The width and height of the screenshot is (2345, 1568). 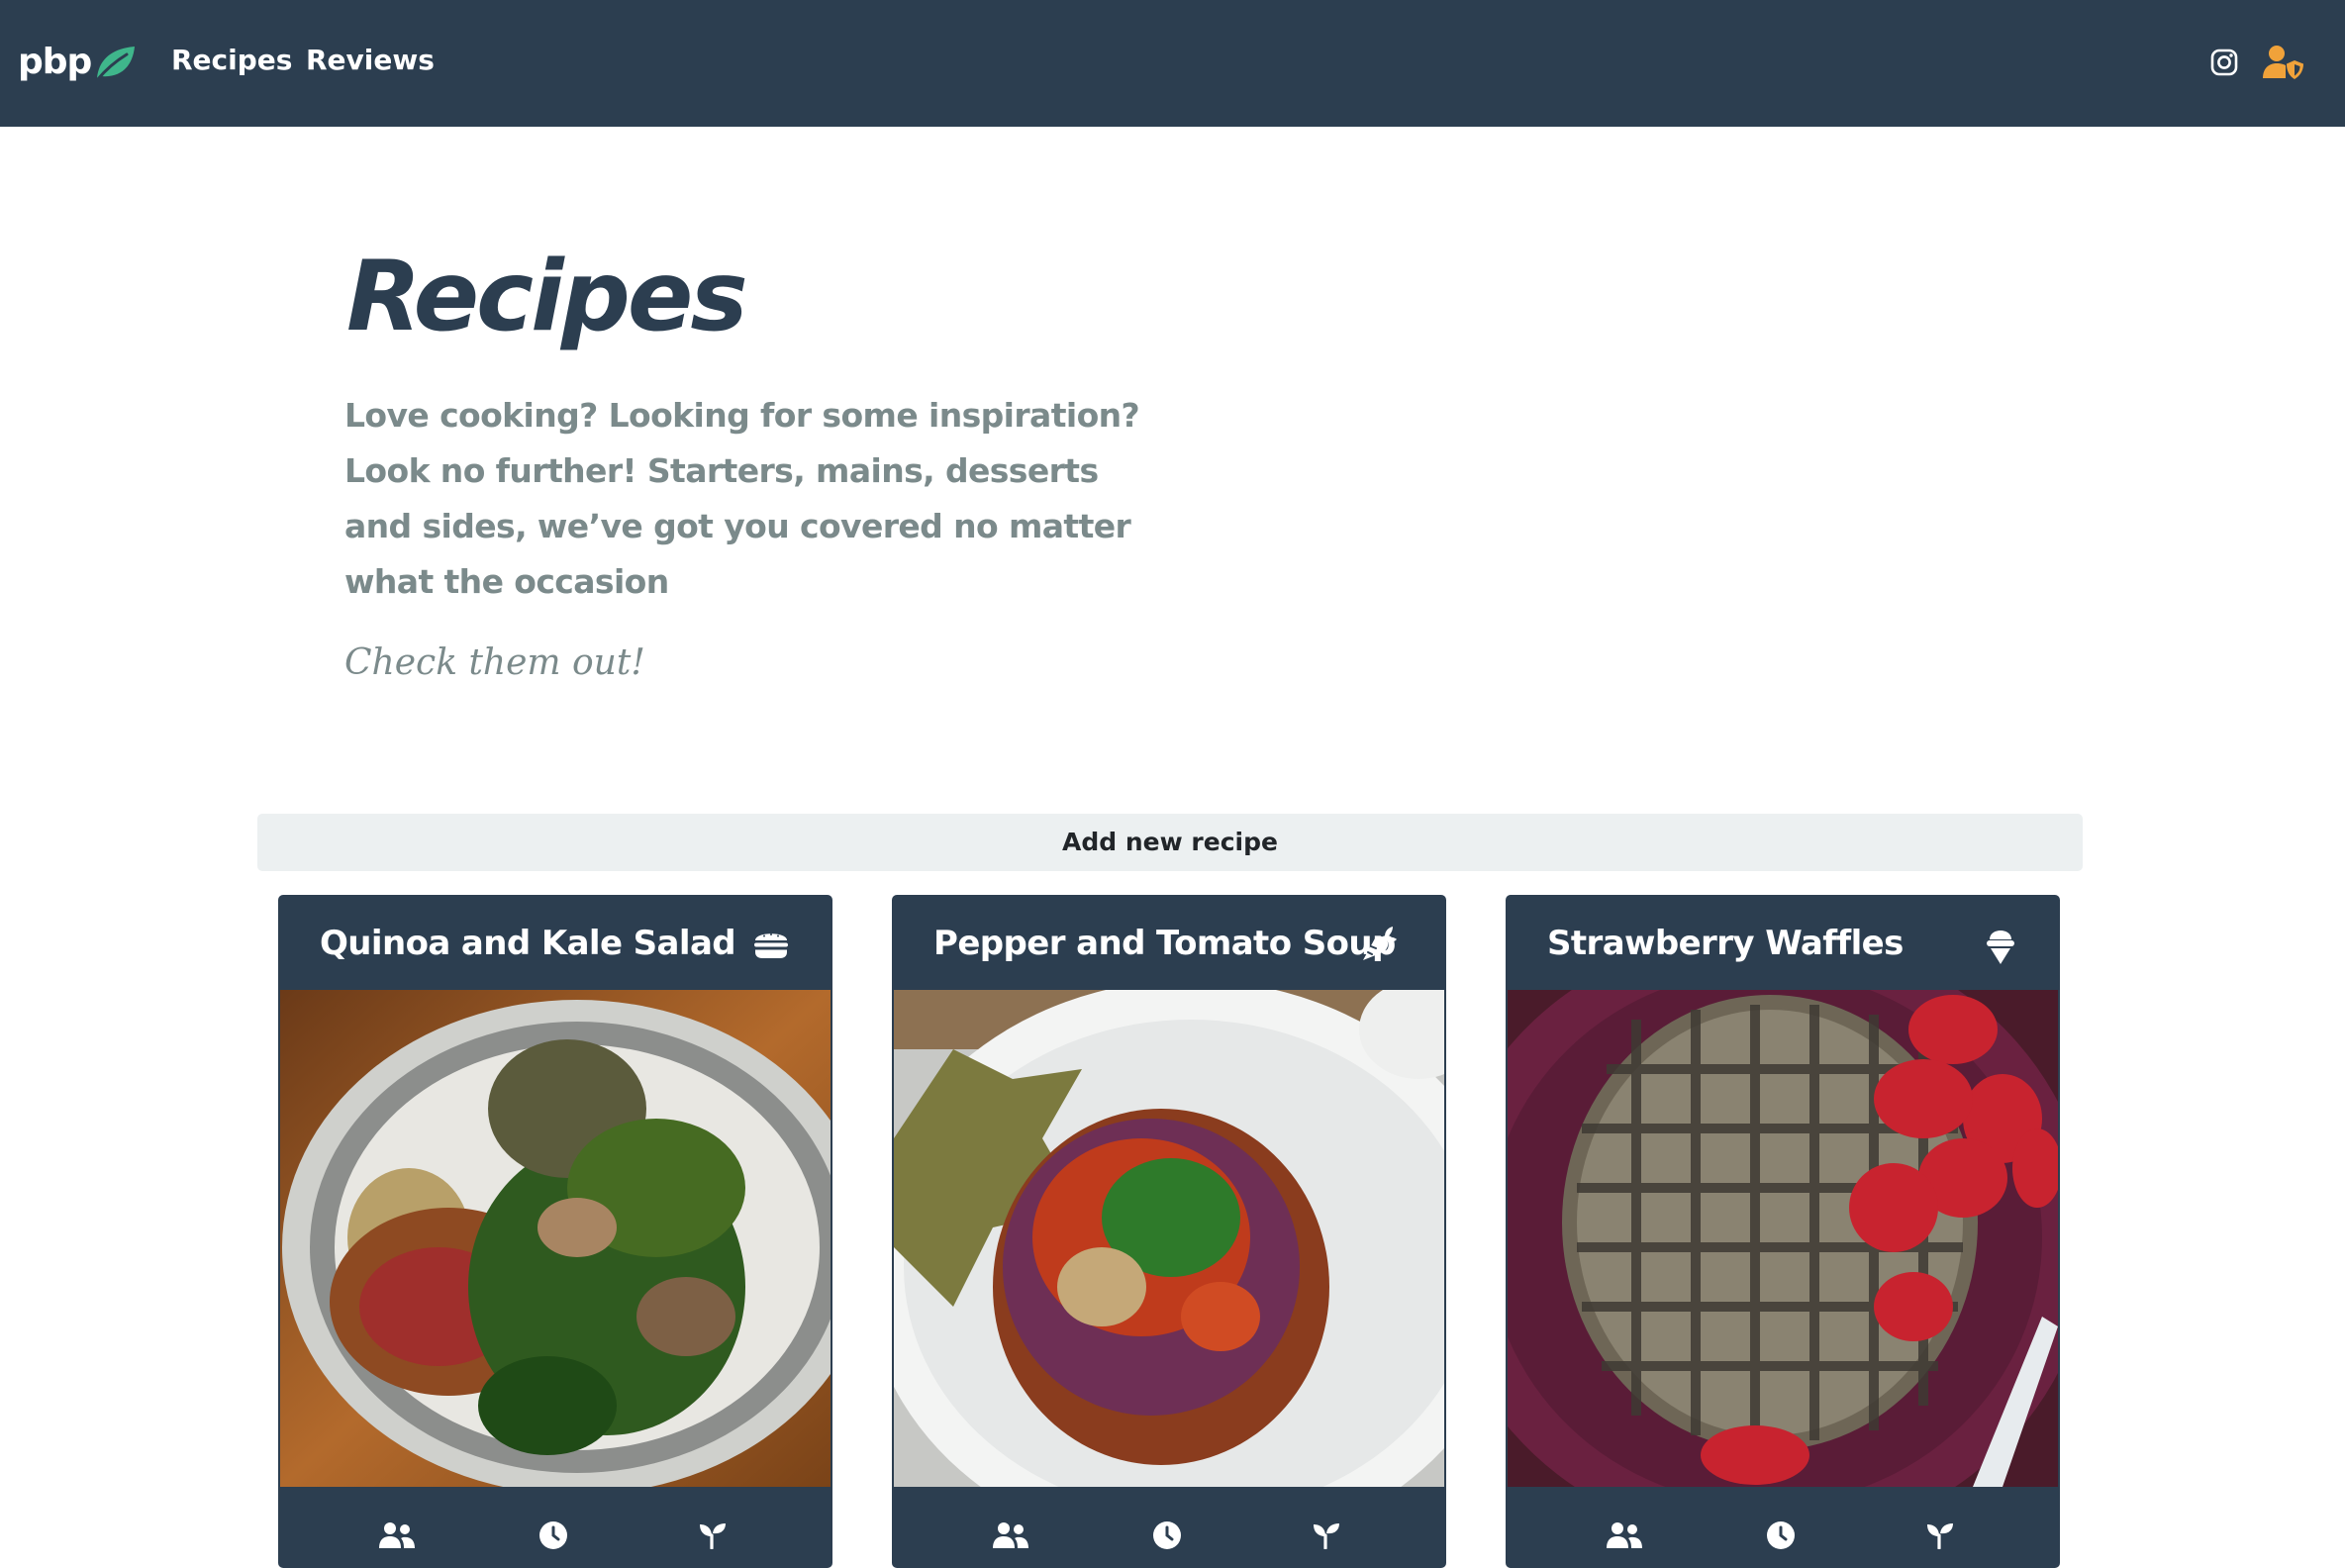 I want to click on add-new-recipe-button: Add new recipe, so click(x=1170, y=842).